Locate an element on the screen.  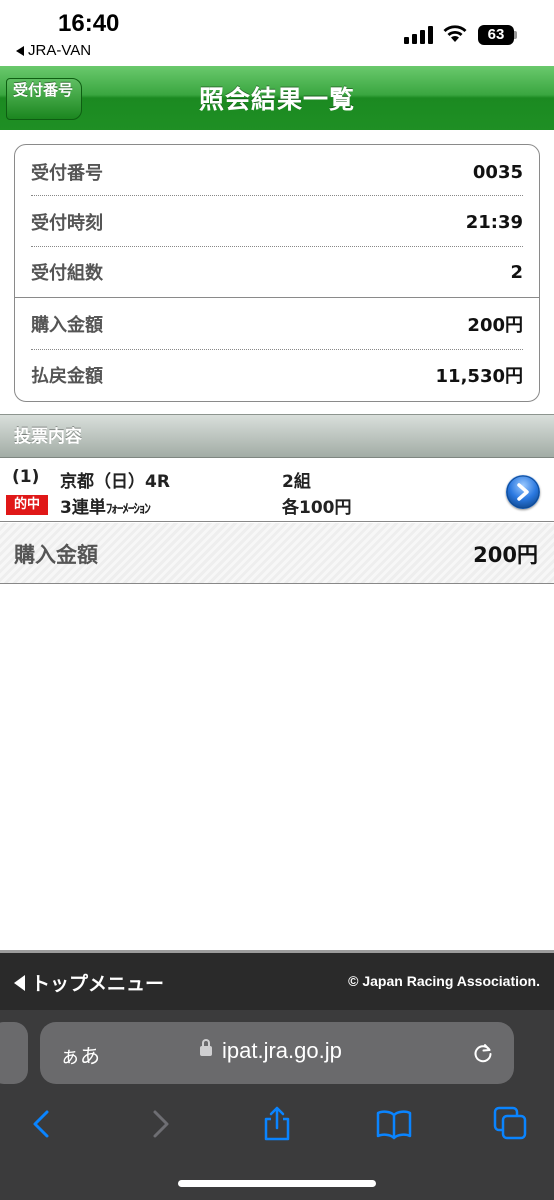
payout-amount-row: 払戻金額 11,530円 is located at coordinates (277, 375).